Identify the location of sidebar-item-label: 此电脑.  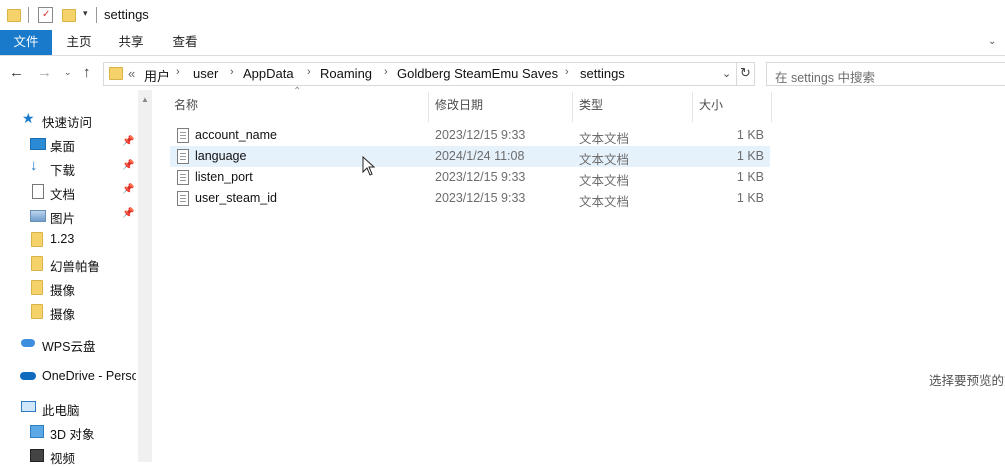
(61, 411).